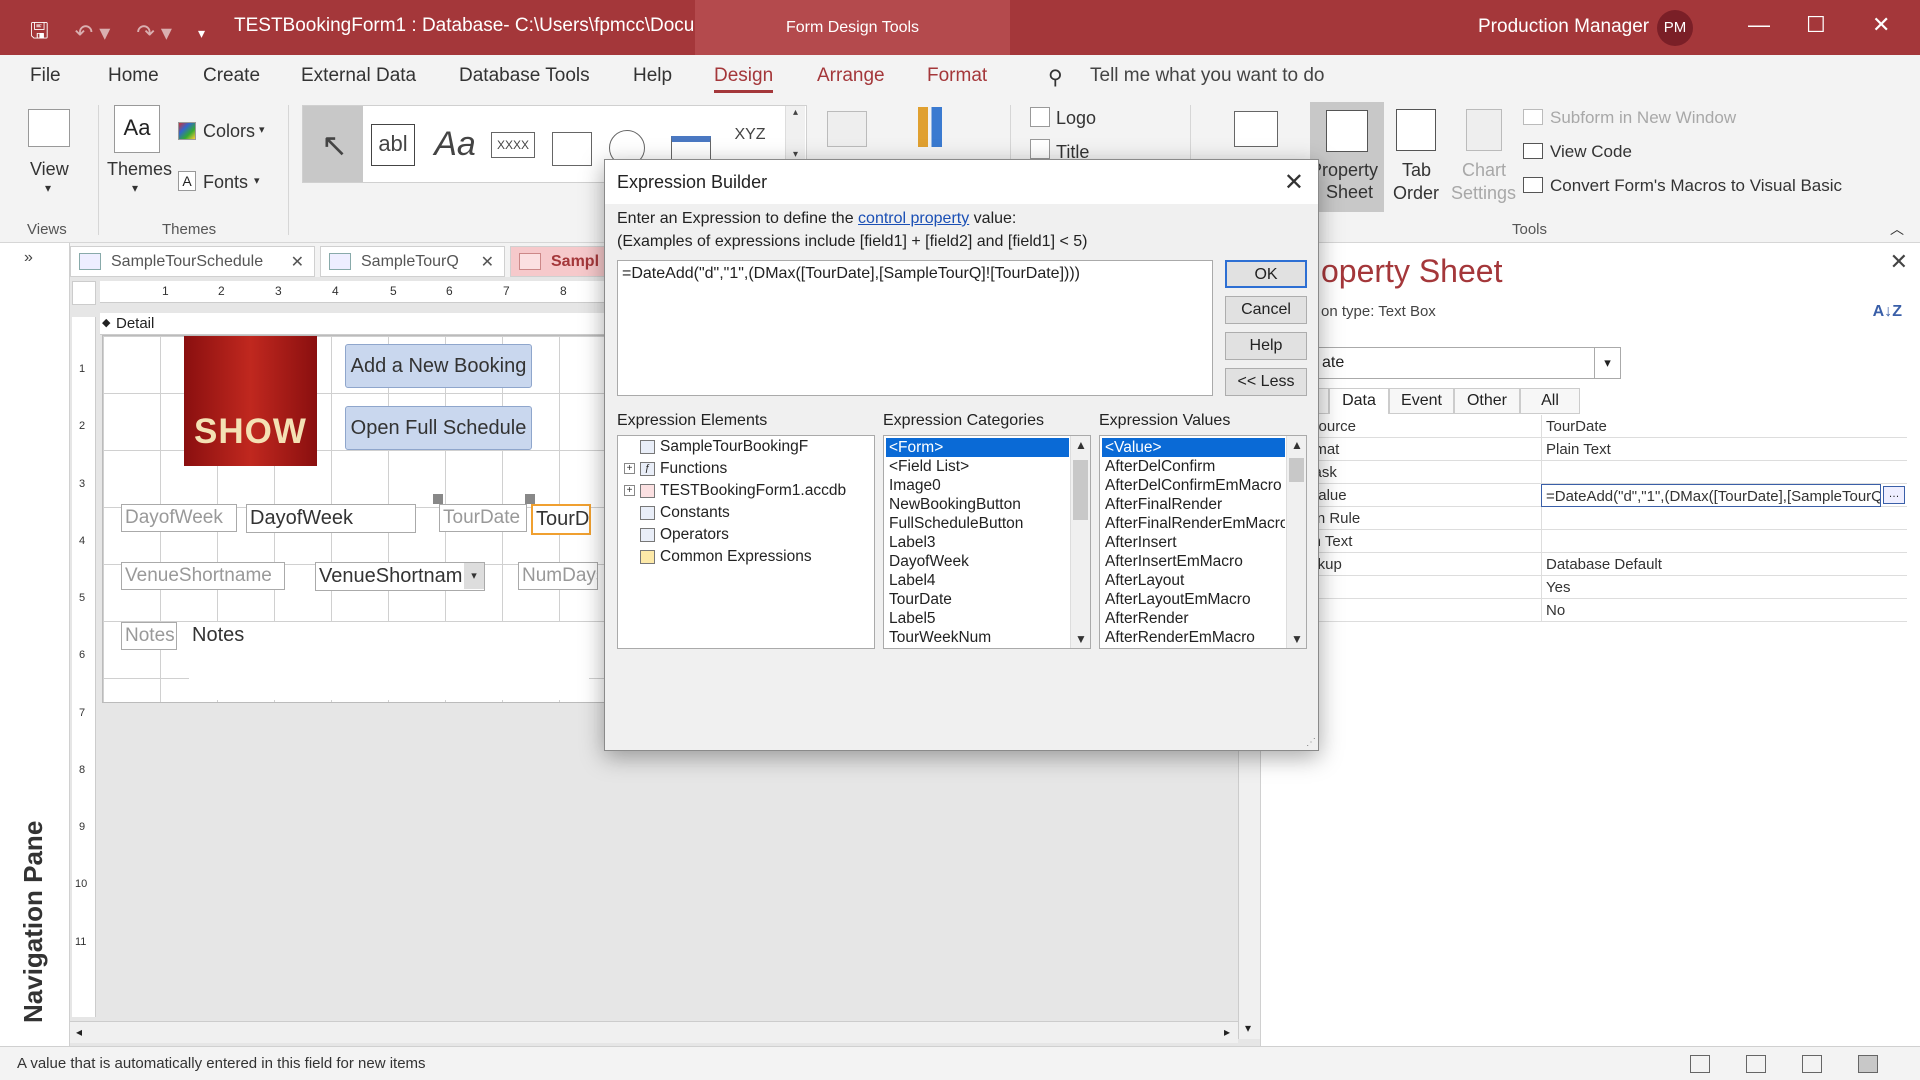 The image size is (1920, 1080). Describe the element at coordinates (1724, 564) in the screenshot. I see `property-value: Database Default` at that location.